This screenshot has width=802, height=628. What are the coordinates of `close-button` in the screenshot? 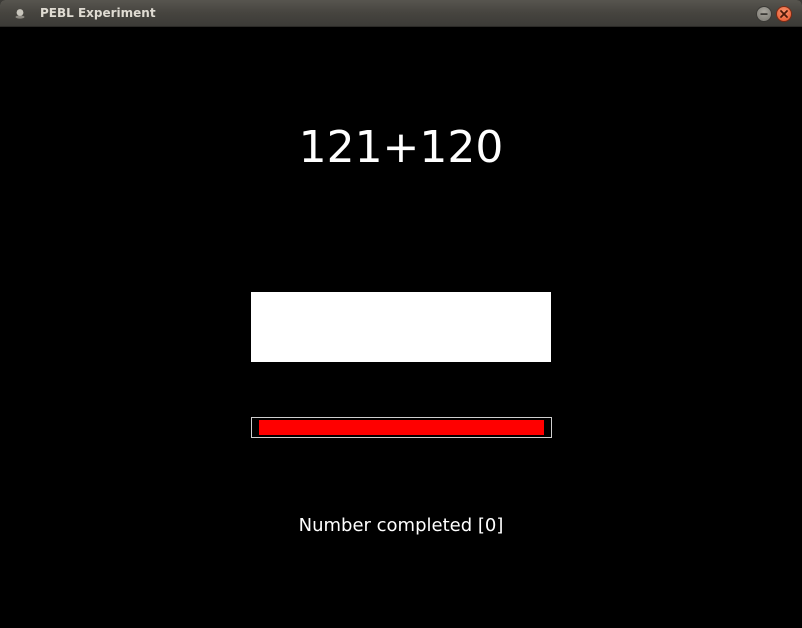 It's located at (784, 14).